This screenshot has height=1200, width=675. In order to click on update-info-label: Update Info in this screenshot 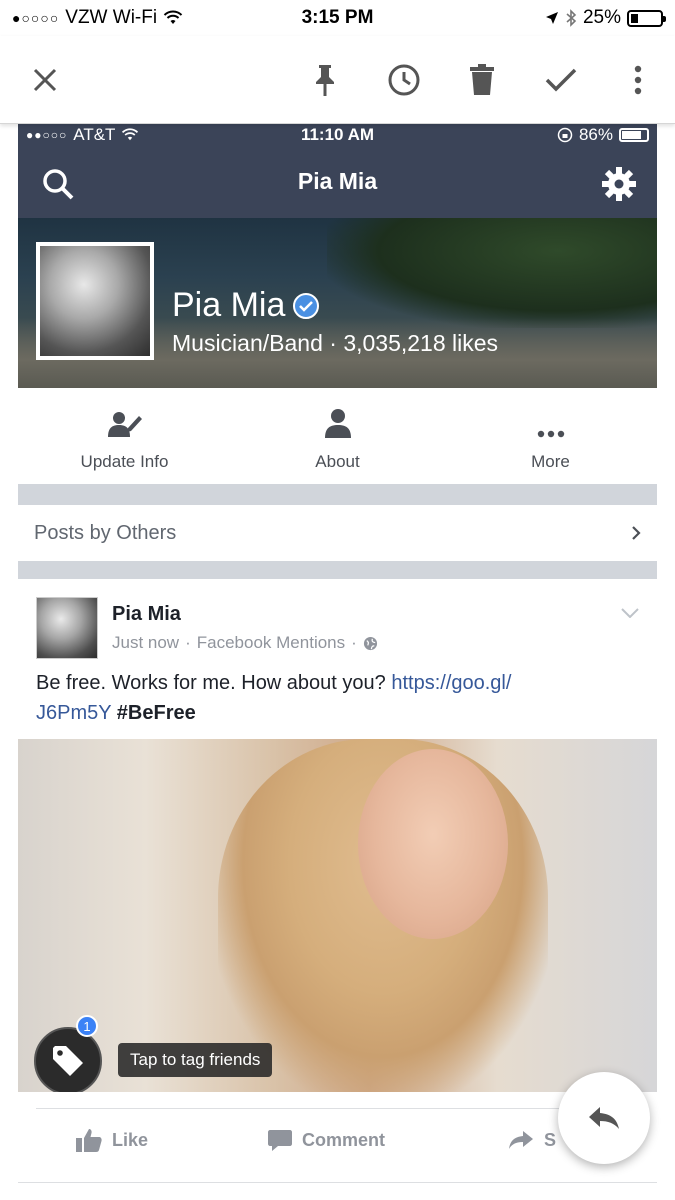, I will do `click(124, 461)`.